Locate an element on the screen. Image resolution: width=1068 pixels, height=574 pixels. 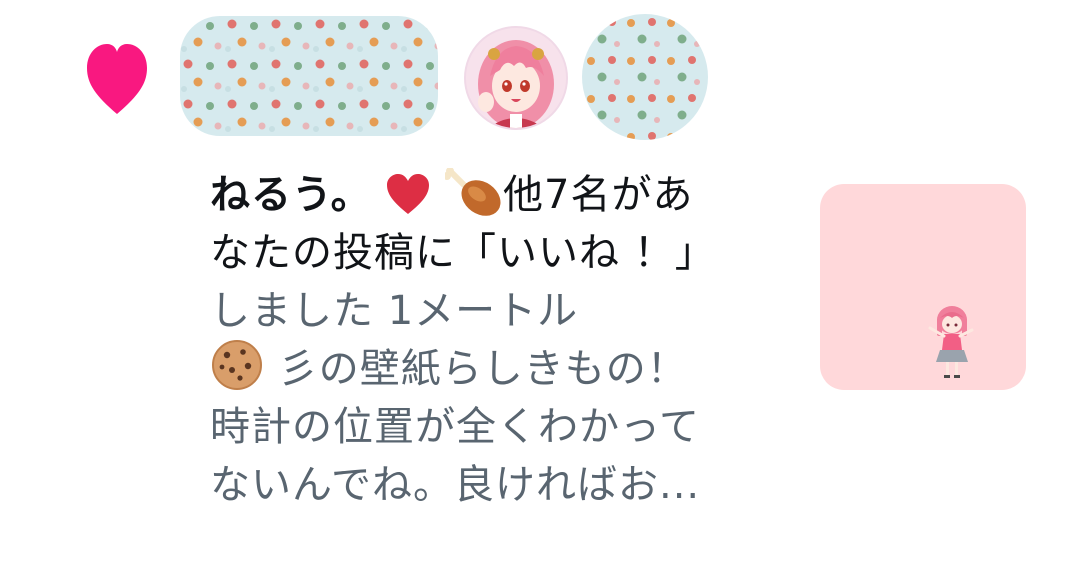
post-thumbnail is located at coordinates (923, 287).